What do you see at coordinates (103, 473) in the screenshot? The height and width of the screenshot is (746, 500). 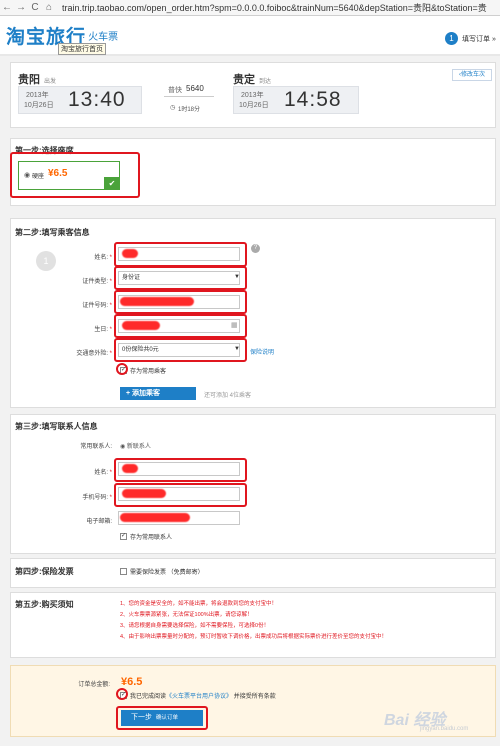 I see `contact-name-label: 姓名: *` at bounding box center [103, 473].